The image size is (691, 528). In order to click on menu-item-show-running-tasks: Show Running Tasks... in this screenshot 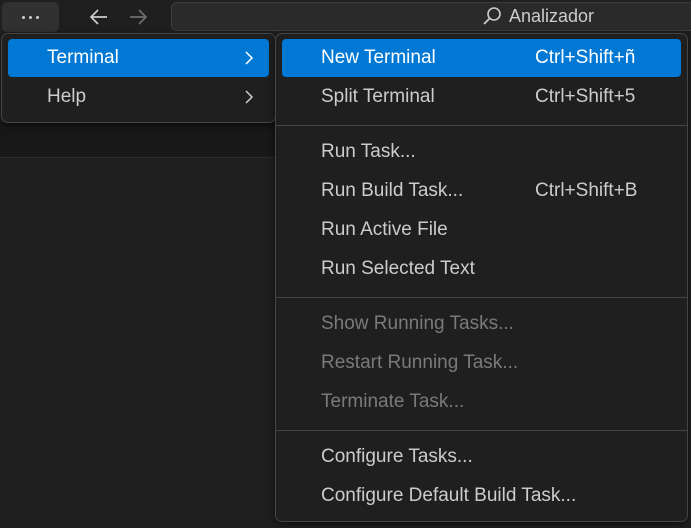, I will do `click(481, 324)`.